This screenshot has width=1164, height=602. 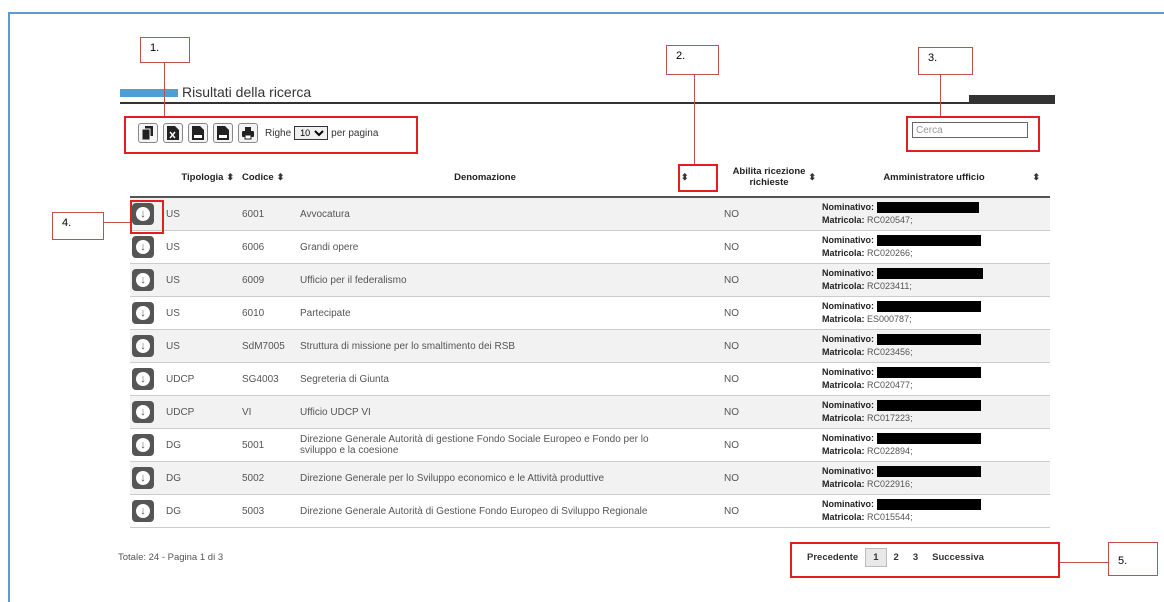 I want to click on cell-codice: 6010, so click(x=267, y=313).